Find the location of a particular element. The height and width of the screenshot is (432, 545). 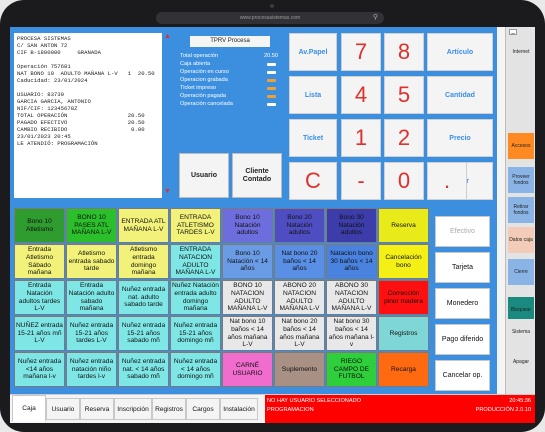

scroll-down-icon: ▼ is located at coordinates (167, 191).